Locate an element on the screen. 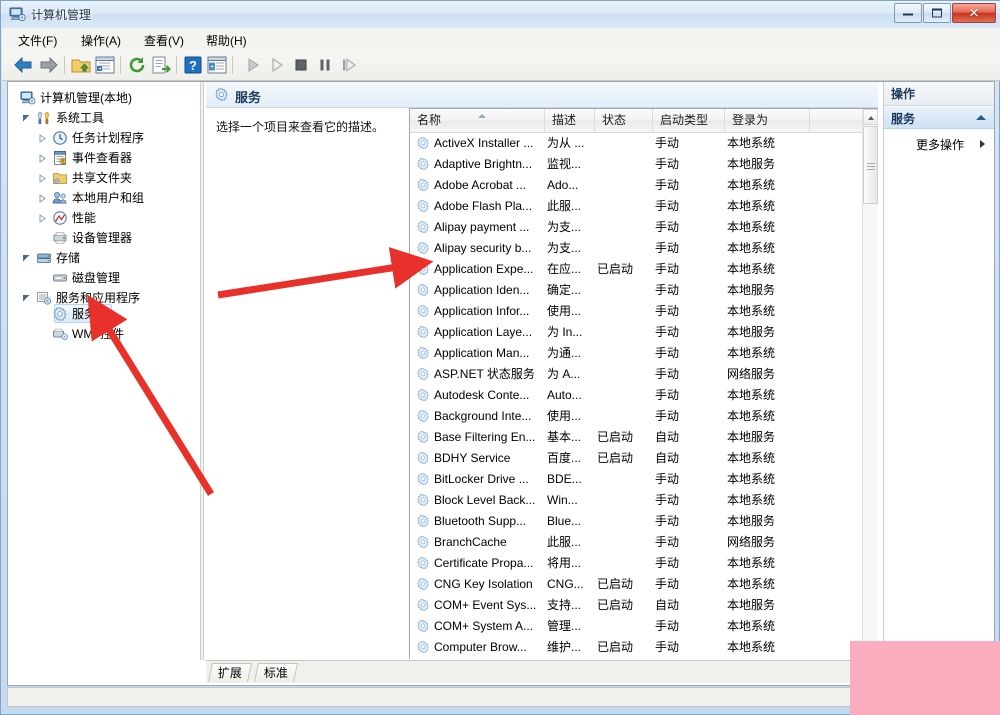 This screenshot has height=715, width=1000. thumb-grip-line is located at coordinates (871, 163).